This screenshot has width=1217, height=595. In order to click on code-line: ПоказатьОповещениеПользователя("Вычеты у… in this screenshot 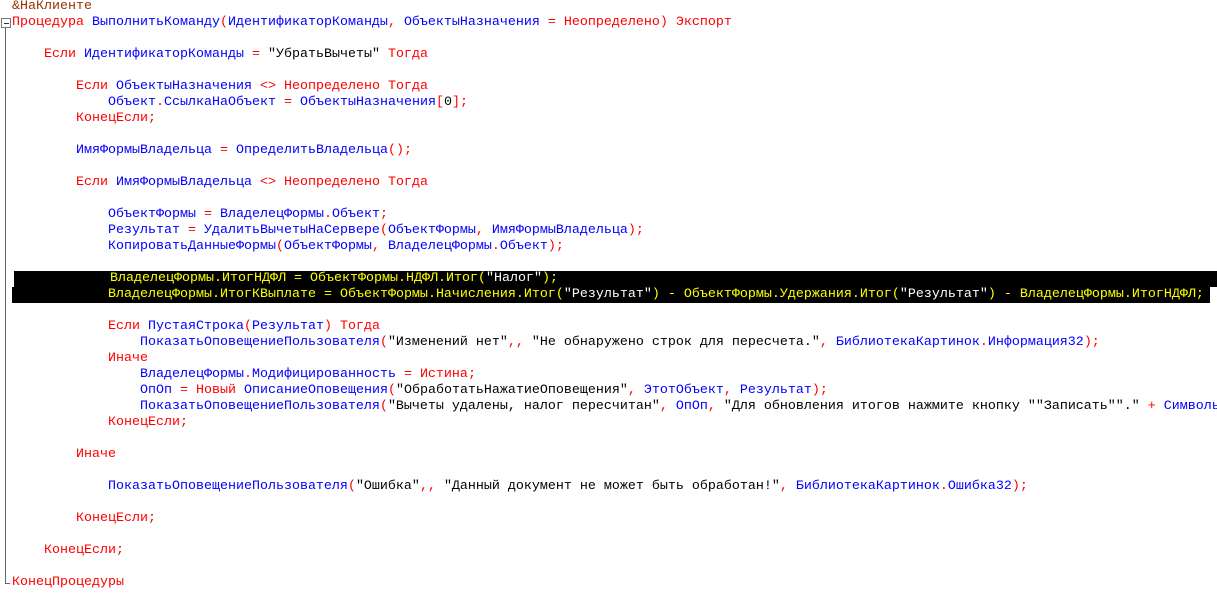, I will do `click(614, 407)`.